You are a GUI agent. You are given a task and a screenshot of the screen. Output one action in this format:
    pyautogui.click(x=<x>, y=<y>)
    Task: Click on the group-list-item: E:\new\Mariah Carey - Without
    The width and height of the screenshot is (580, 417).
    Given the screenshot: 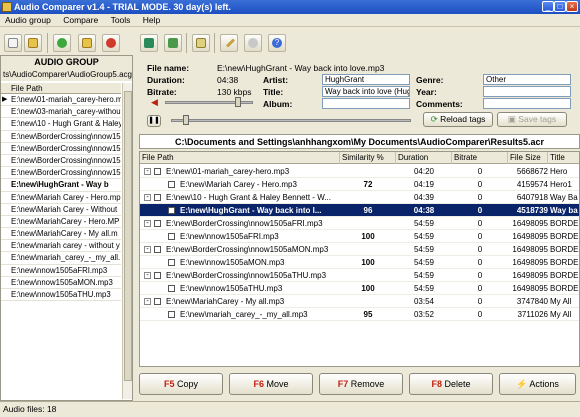 What is the action you would take?
    pyautogui.click(x=61, y=210)
    